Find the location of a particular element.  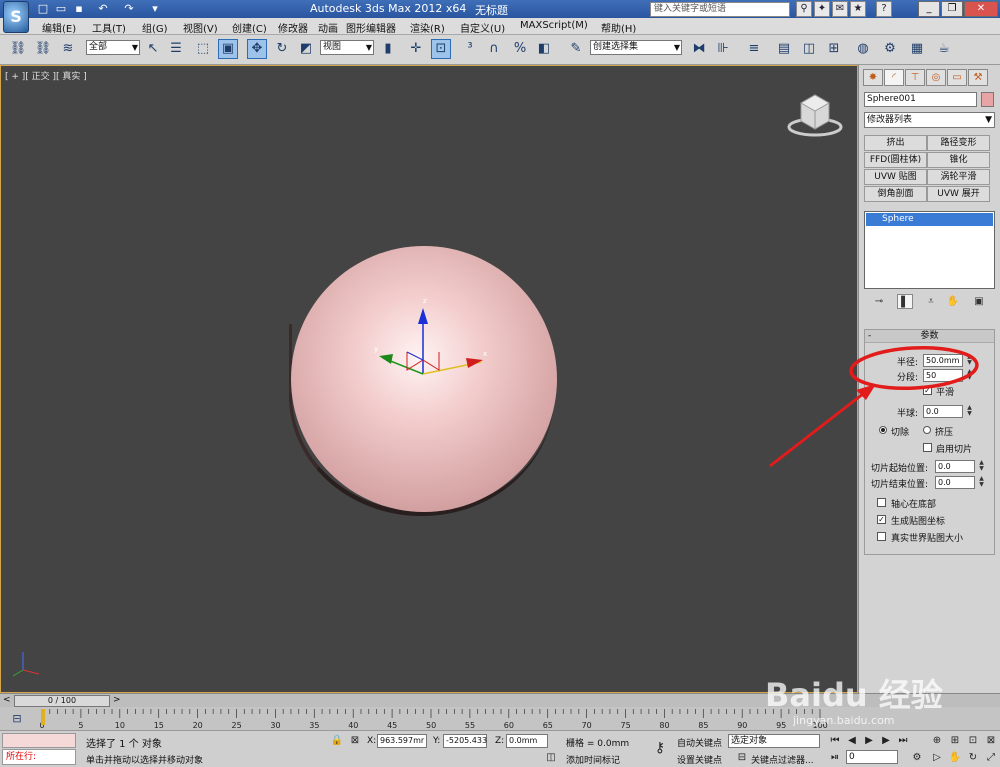

window-crossing-icon: ▣ is located at coordinates (228, 49).